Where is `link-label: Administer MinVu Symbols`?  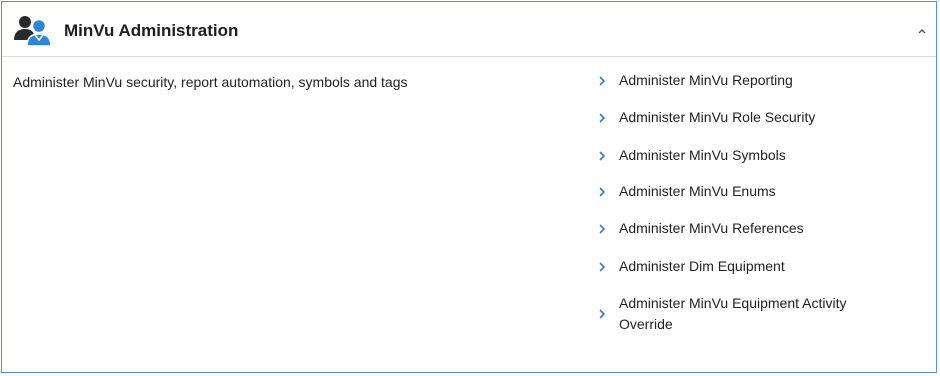 link-label: Administer MinVu Symbols is located at coordinates (702, 155).